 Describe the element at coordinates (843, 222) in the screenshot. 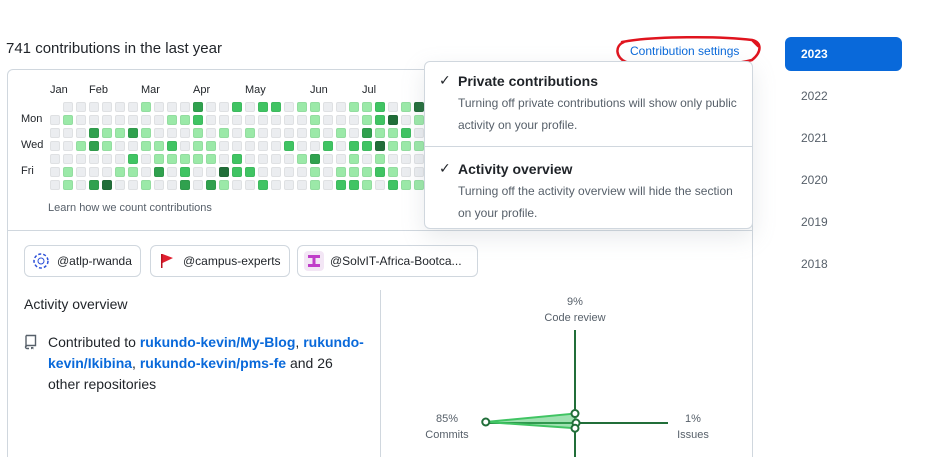

I see `year-2019: 2019` at that location.